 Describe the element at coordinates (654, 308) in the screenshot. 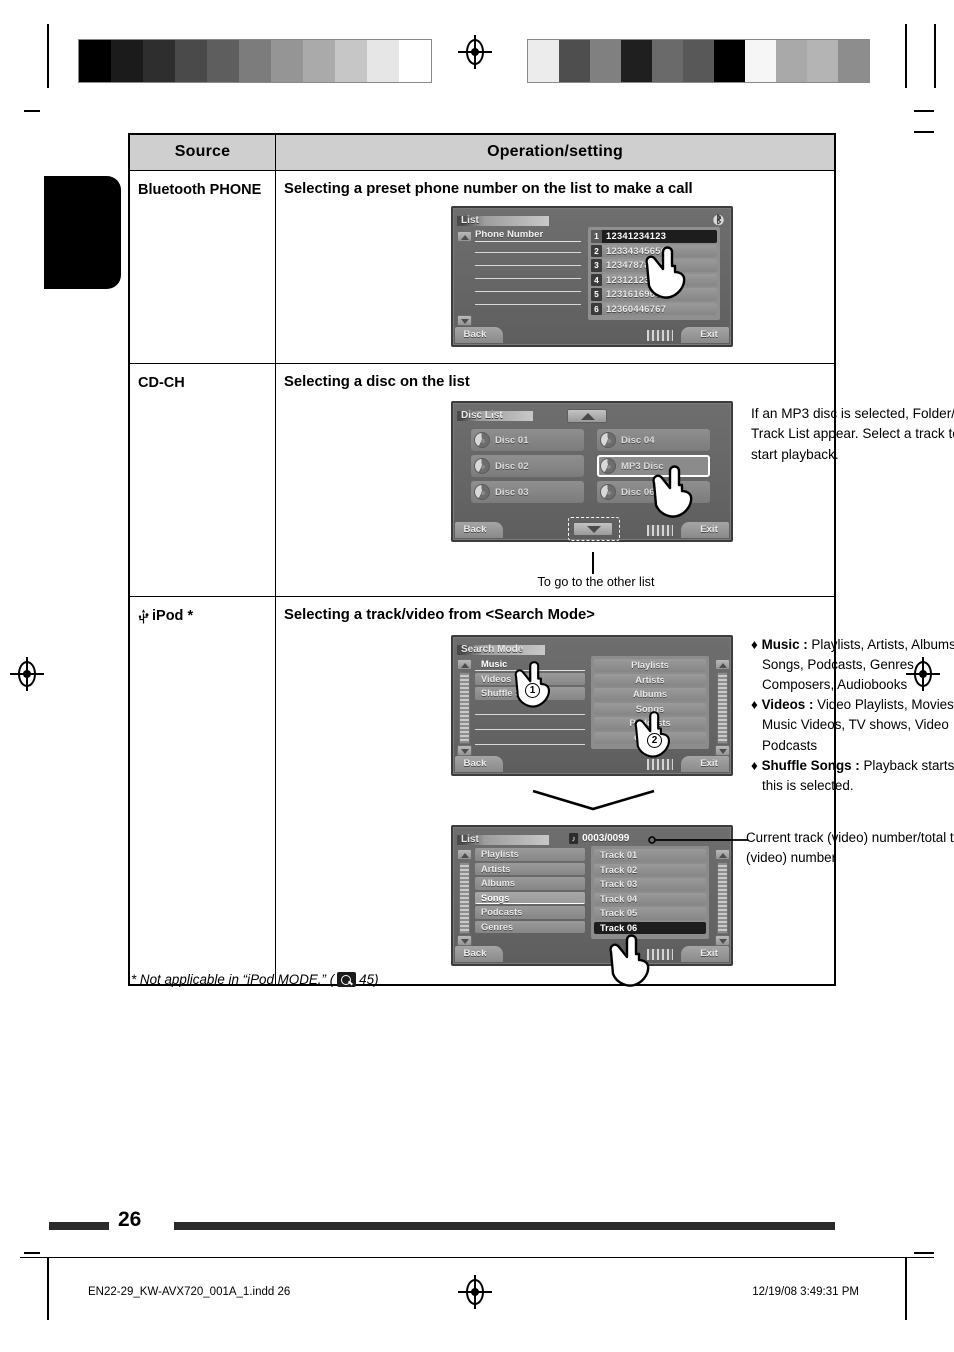

I see `preset-number-item: 6 12360446767` at that location.